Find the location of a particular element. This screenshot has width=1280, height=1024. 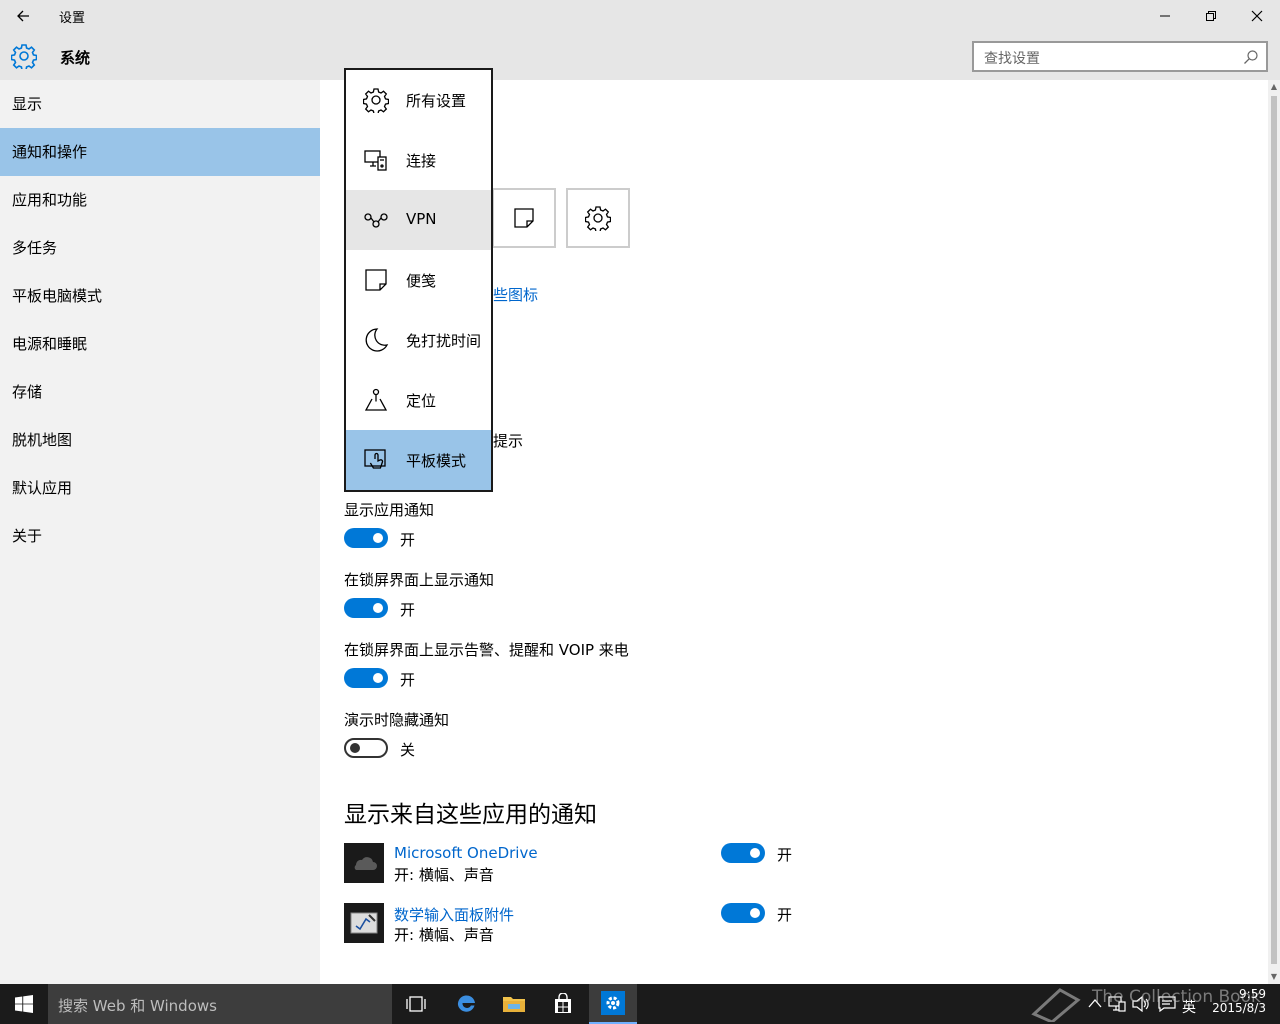

edge-button is located at coordinates (466, 1004).